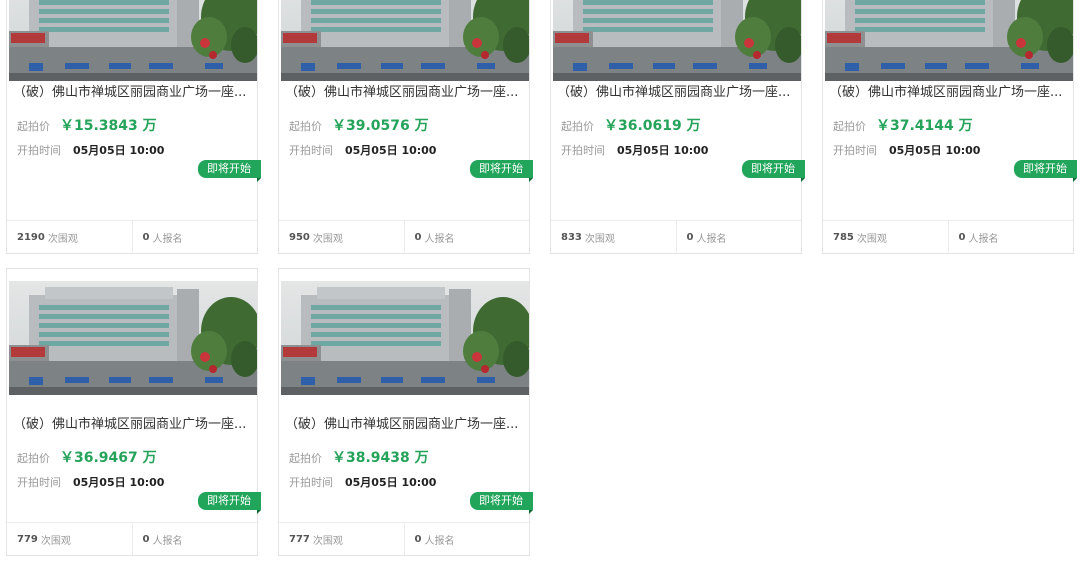 The width and height of the screenshot is (1080, 564). Describe the element at coordinates (652, 126) in the screenshot. I see `starting-price: ￥36.0619 万` at that location.